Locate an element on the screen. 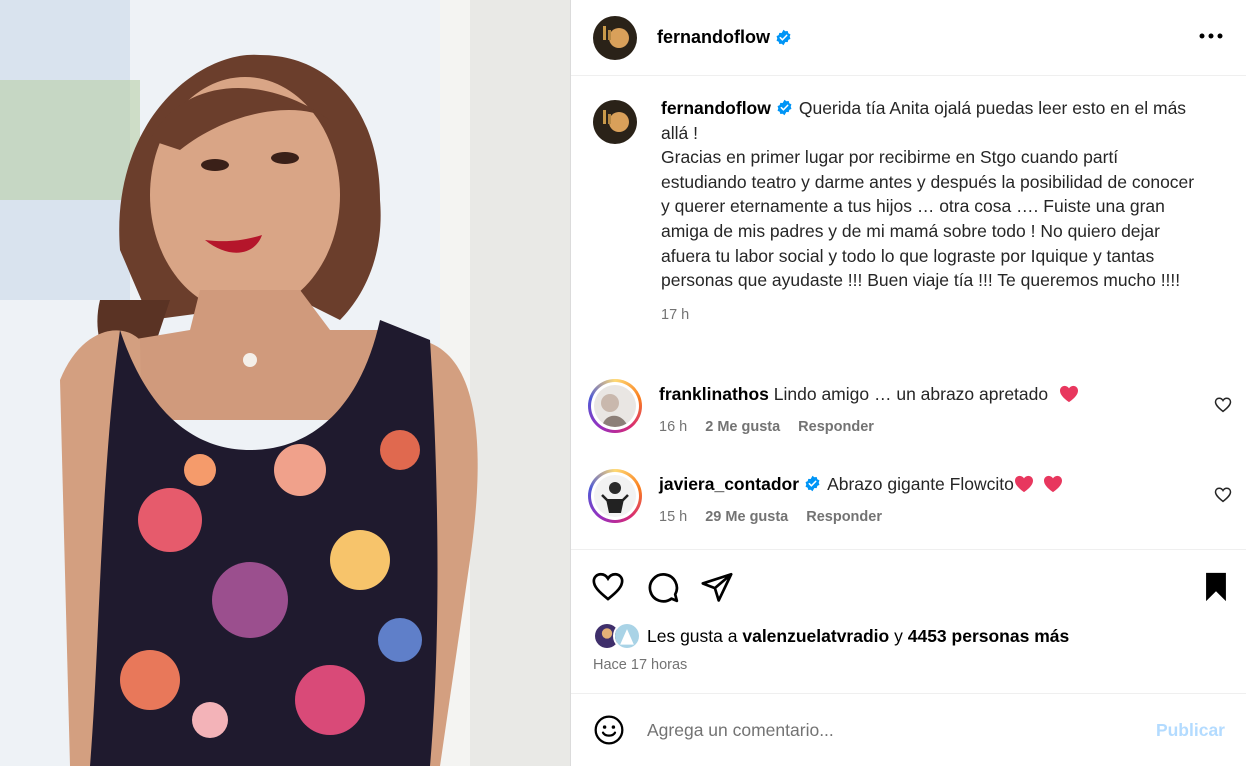  comment-timestamp: 15 h is located at coordinates (673, 517).